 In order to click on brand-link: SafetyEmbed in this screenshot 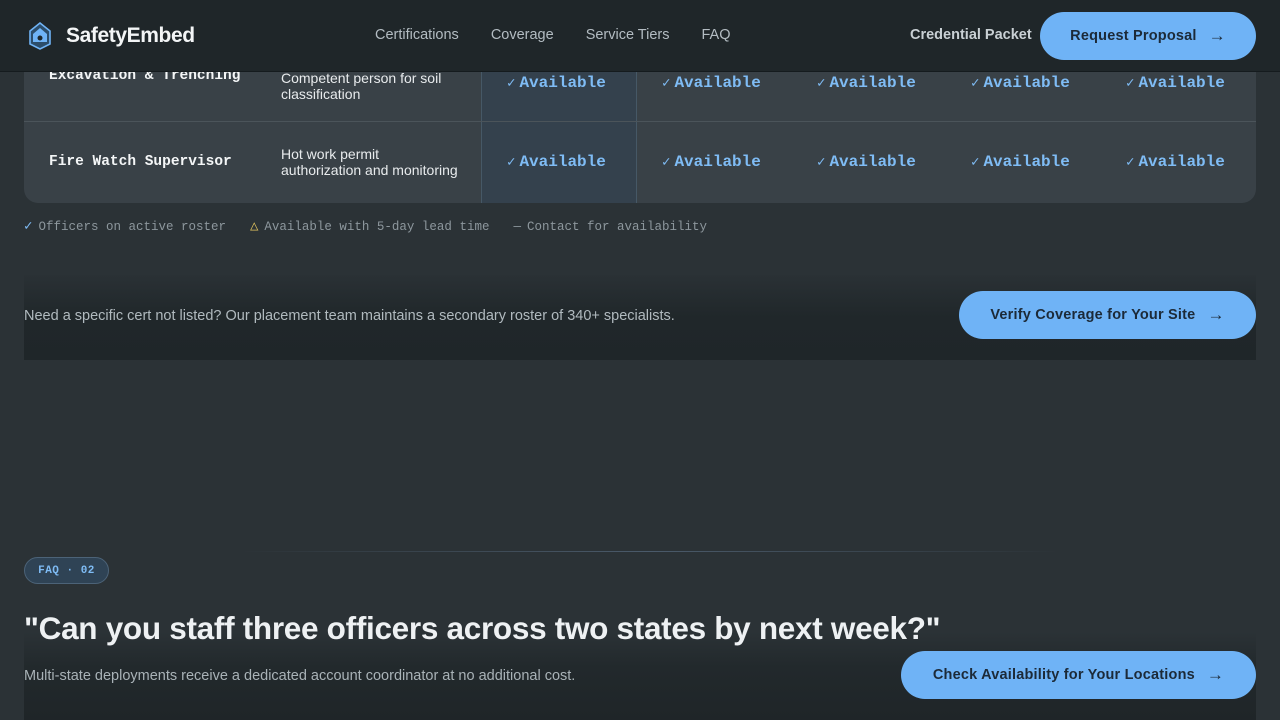, I will do `click(111, 36)`.